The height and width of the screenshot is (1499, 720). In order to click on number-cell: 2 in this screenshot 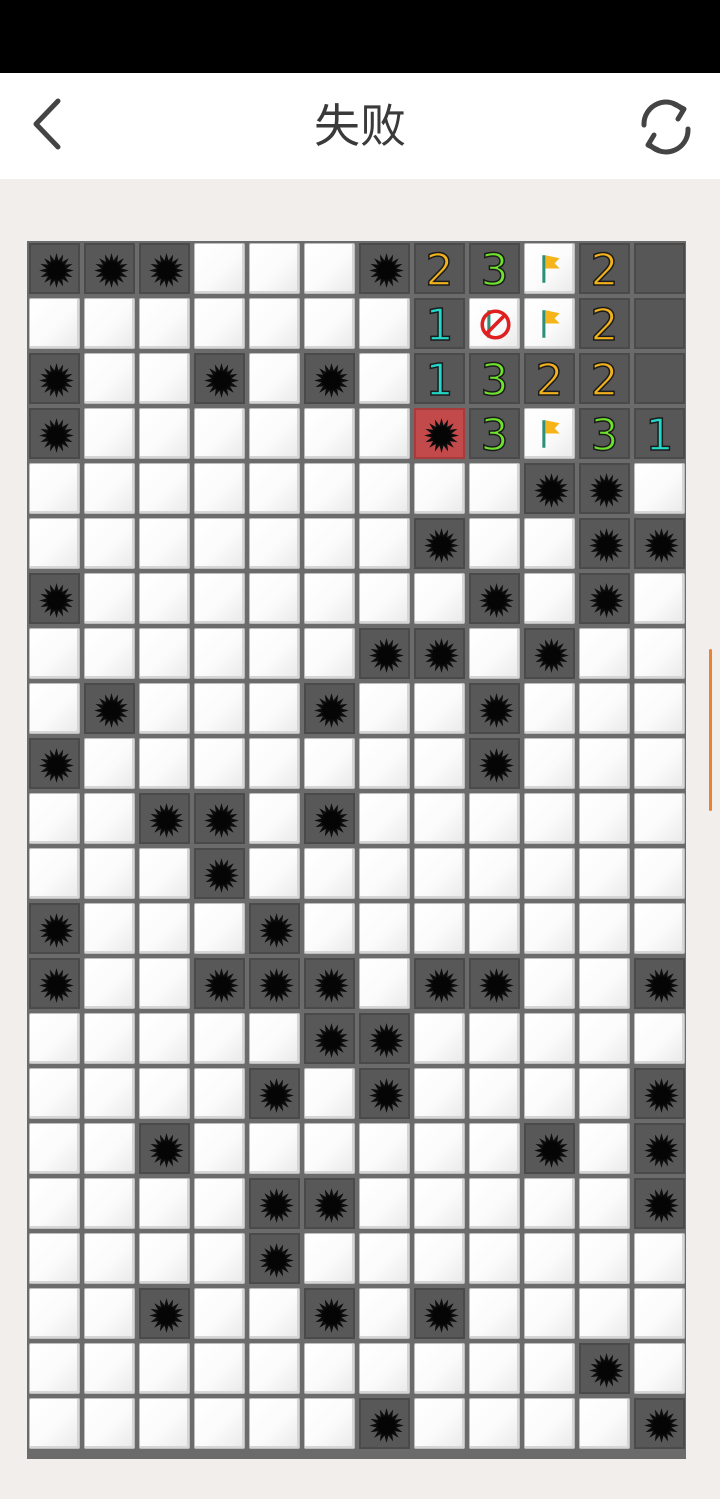, I will do `click(604, 380)`.